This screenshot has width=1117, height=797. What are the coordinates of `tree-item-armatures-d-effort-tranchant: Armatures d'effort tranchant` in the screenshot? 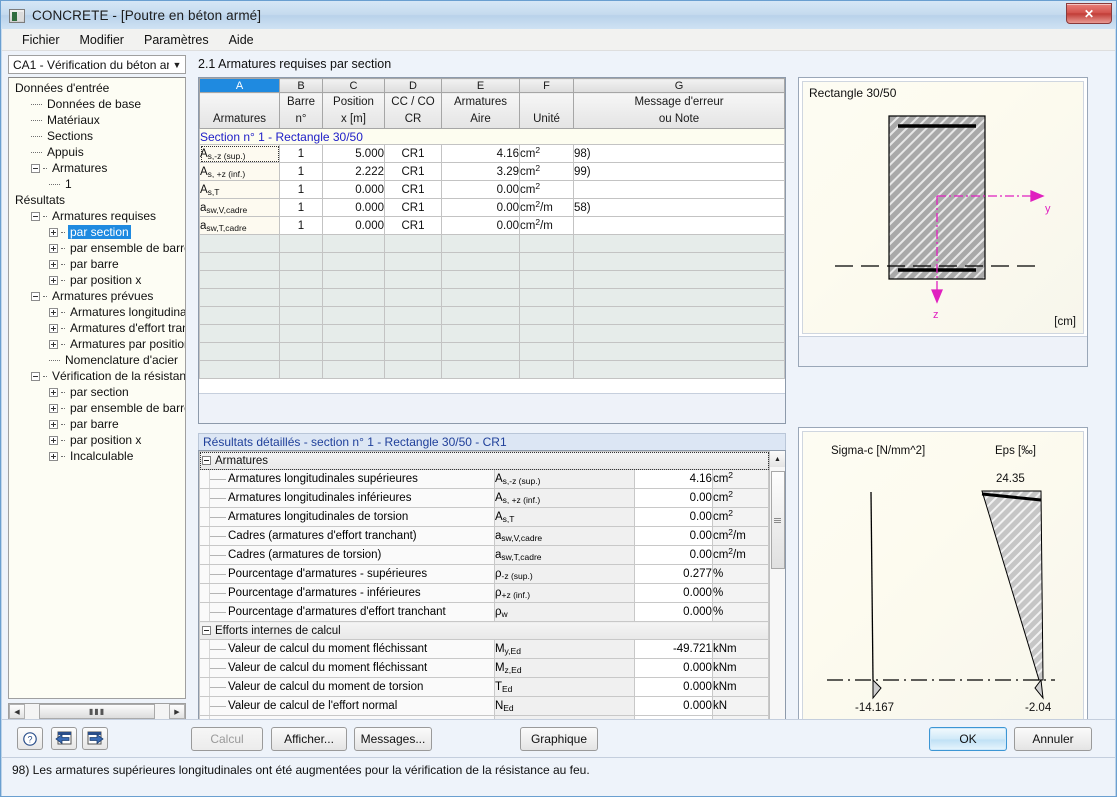 It's located at (97, 328).